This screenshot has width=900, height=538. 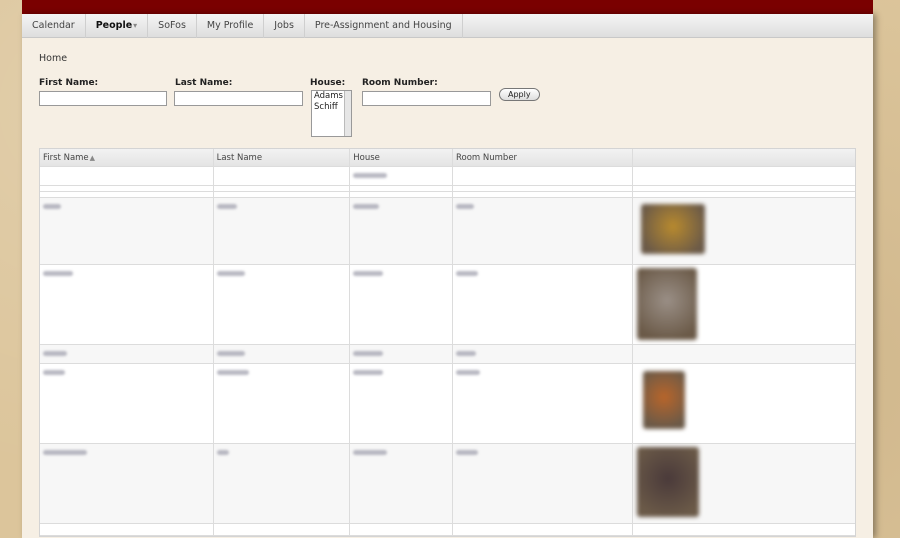 I want to click on nav-jobs-label: Jobs, so click(x=284, y=25).